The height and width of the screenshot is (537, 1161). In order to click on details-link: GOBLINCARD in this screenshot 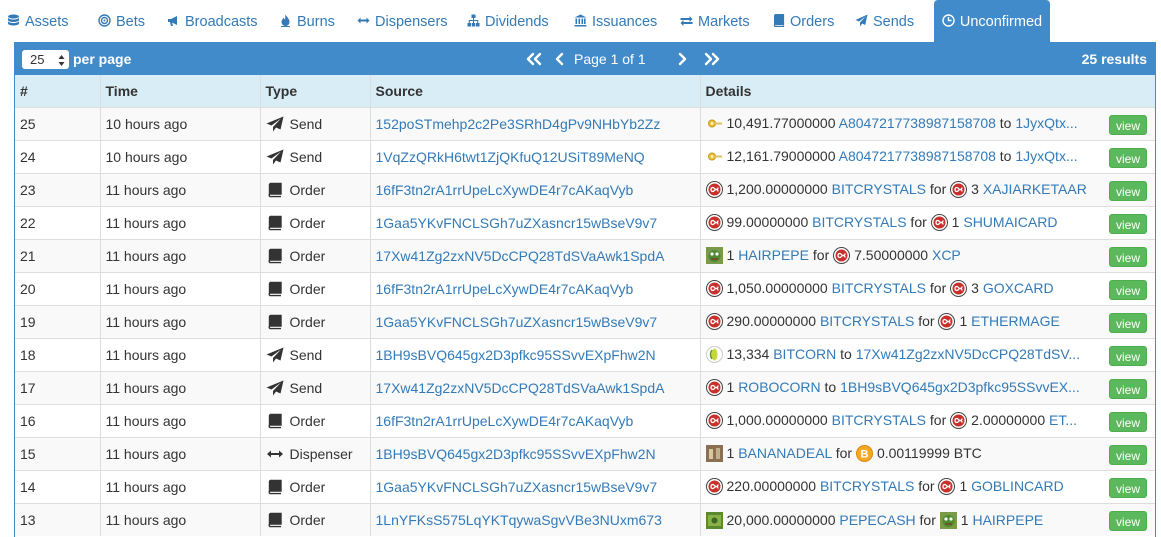, I will do `click(1017, 486)`.